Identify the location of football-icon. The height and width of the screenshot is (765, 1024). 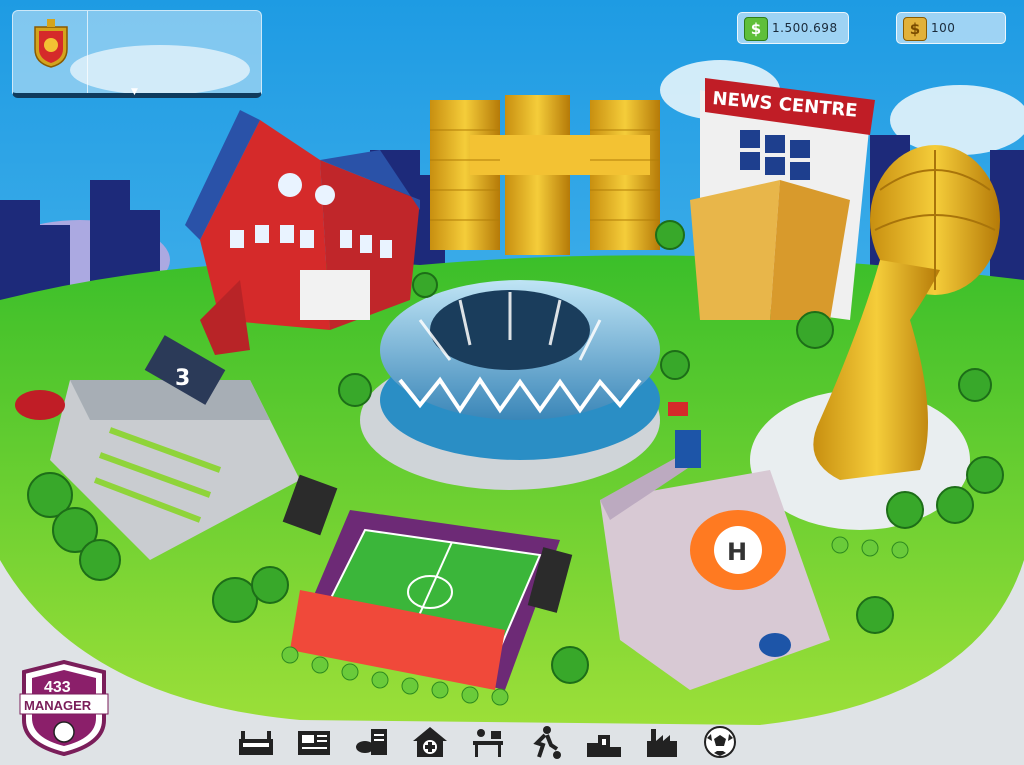
(720, 742).